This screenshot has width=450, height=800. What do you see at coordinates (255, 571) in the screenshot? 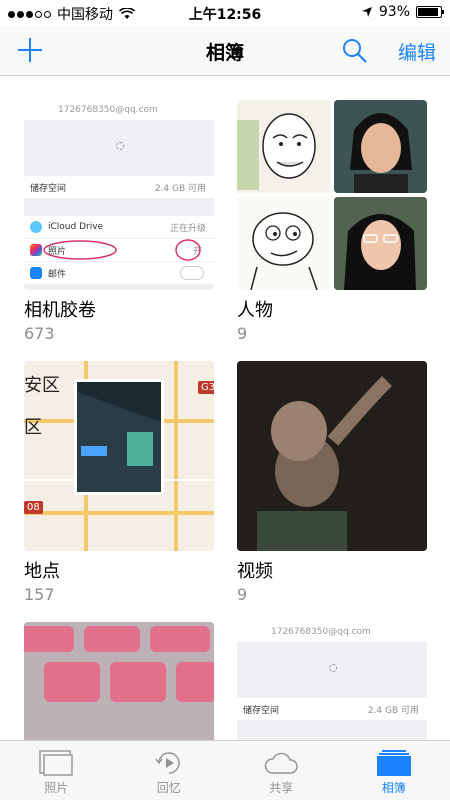
I see `album-name: 视频` at bounding box center [255, 571].